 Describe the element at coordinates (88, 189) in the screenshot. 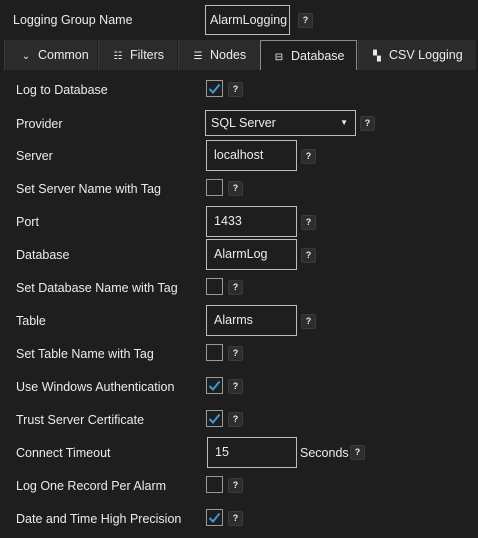

I see `server-from-tag-label: Set Server Name with Tag` at that location.